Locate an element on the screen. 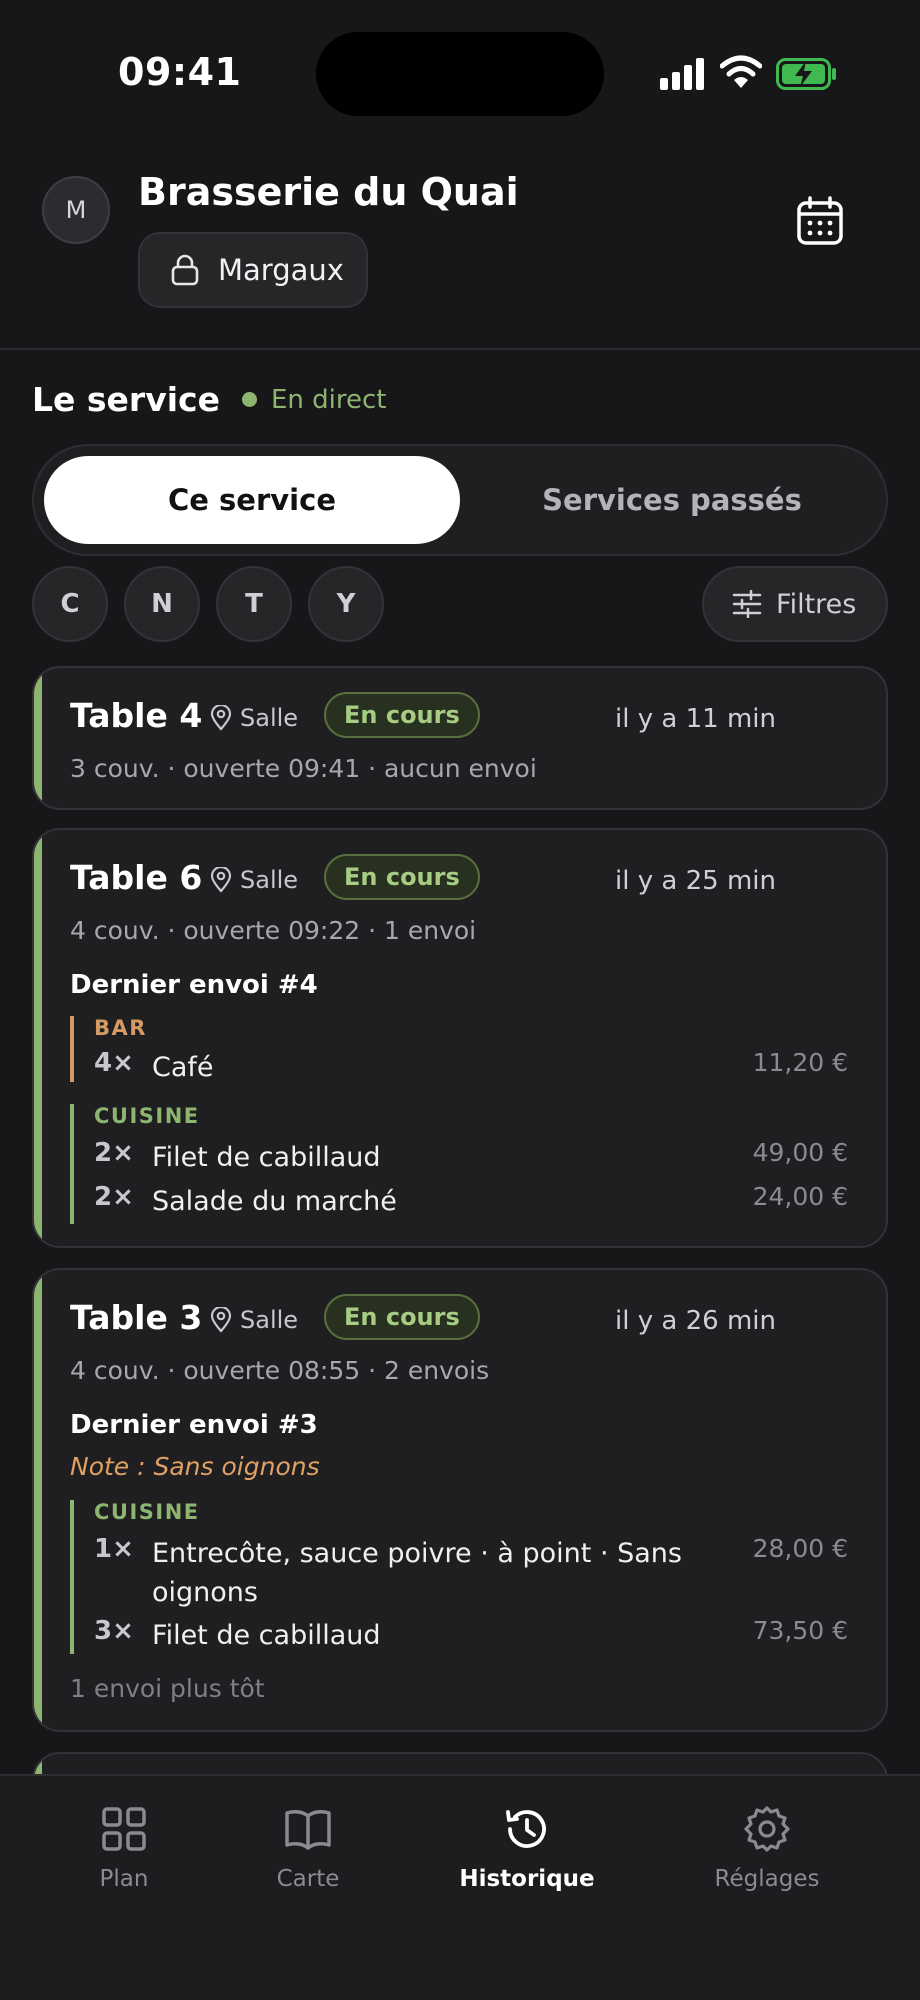  filters-button: Filtres is located at coordinates (795, 604).